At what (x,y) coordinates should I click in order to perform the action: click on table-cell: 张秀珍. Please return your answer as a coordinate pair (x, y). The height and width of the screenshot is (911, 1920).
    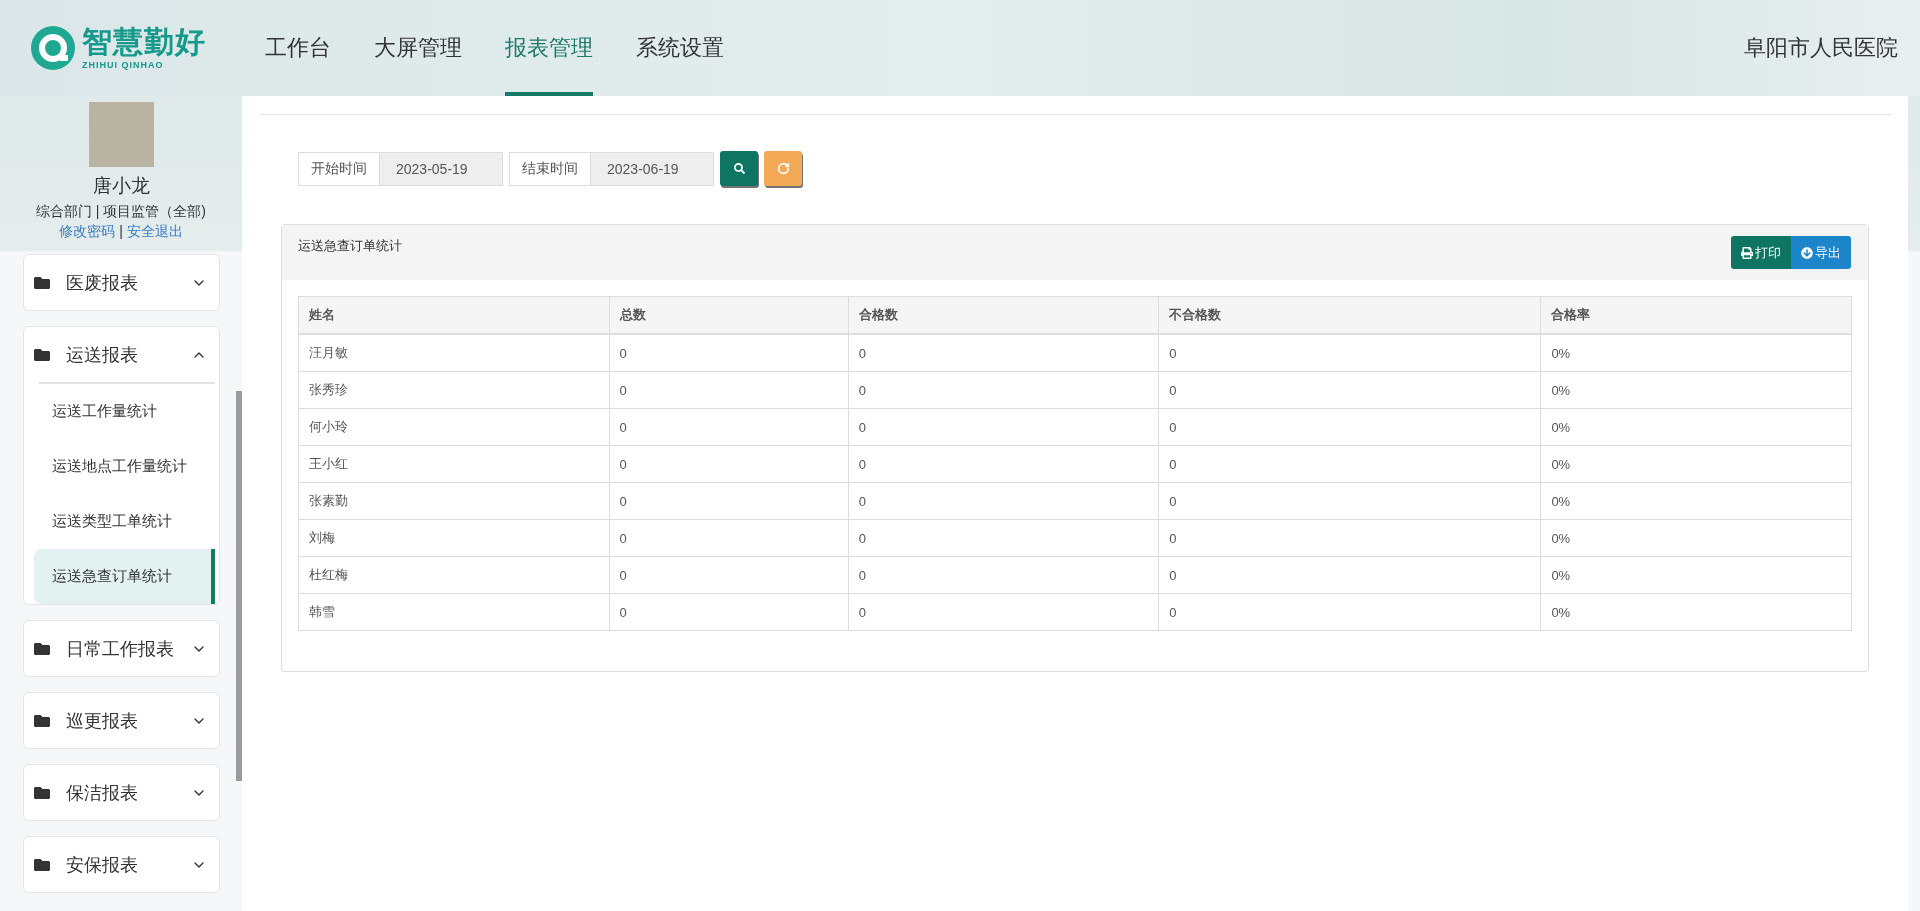
    Looking at the image, I should click on (454, 390).